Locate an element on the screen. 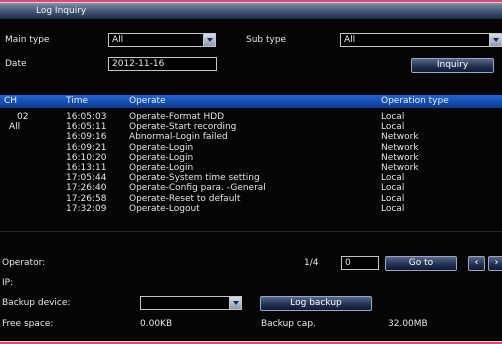 This screenshot has height=344, width=502. chevron-left-icon: ‹ is located at coordinates (476, 262).